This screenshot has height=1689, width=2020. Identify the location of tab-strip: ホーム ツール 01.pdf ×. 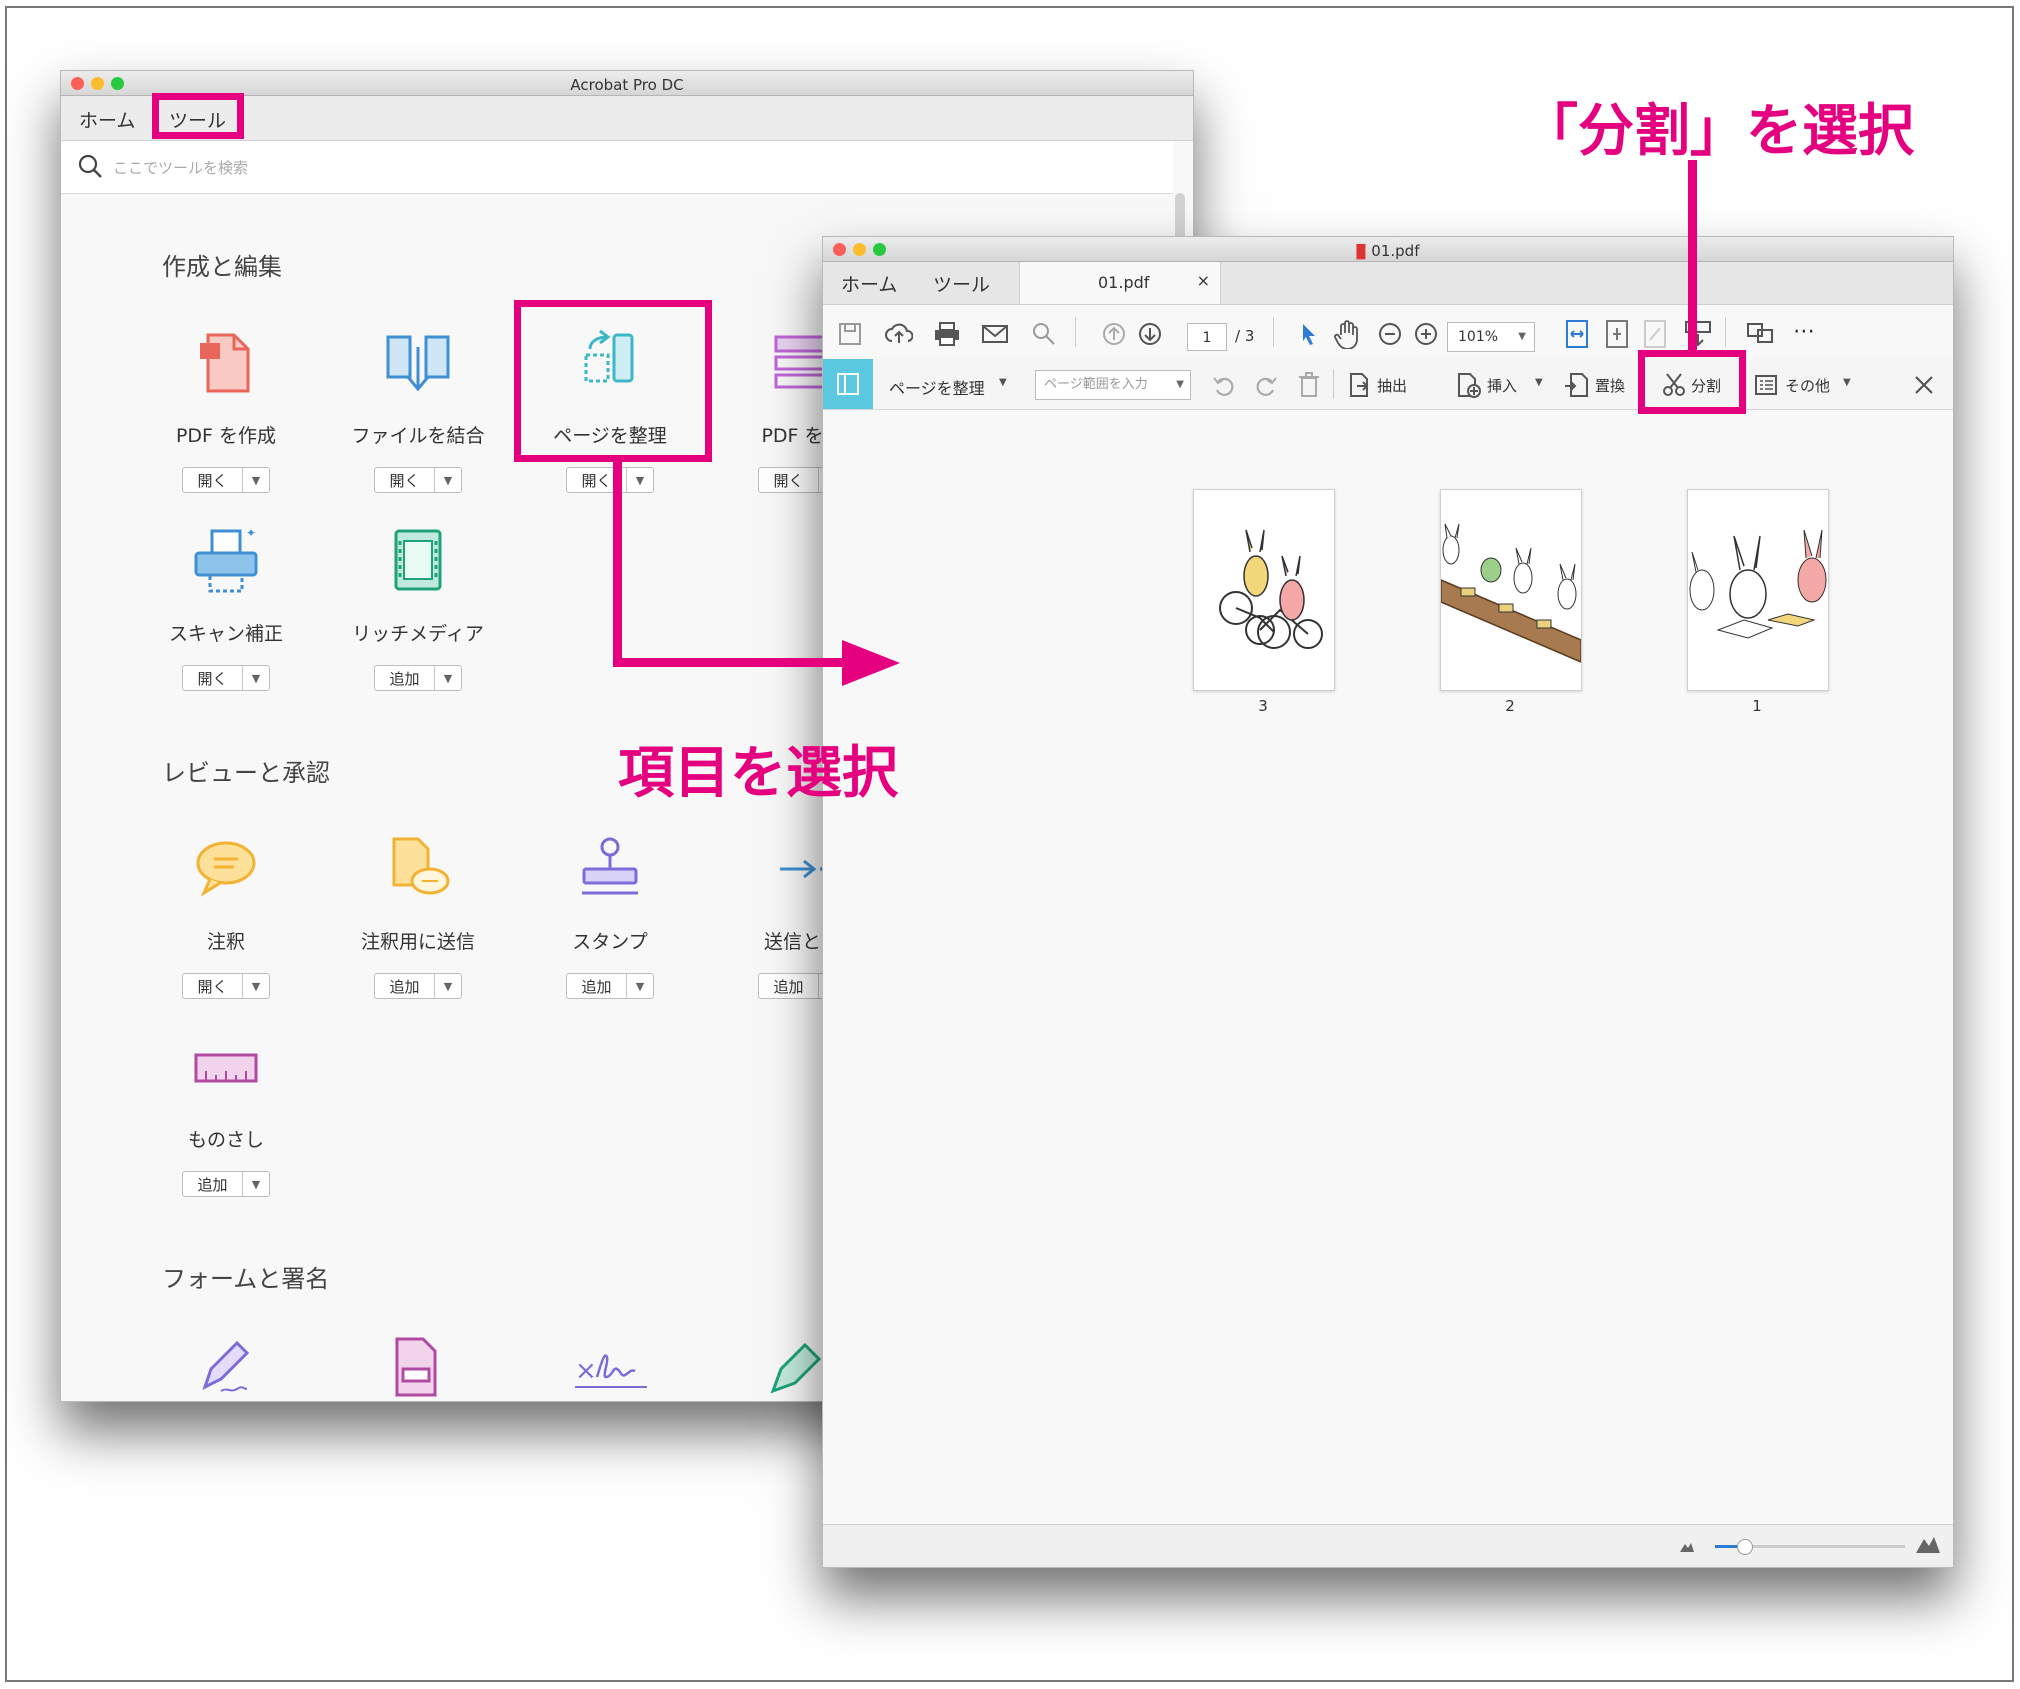
(1388, 283).